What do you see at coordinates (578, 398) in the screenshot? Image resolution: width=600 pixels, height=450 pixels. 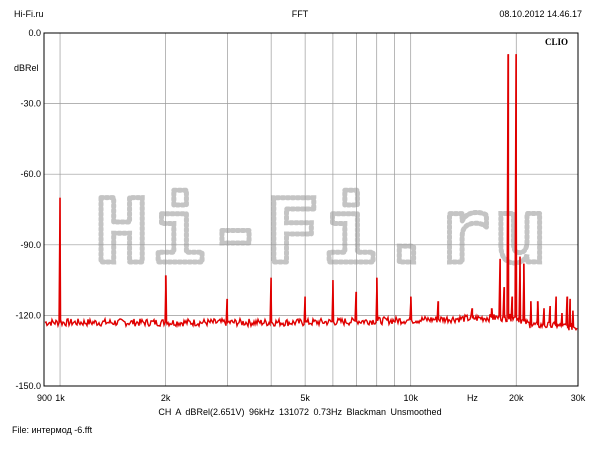 I see `x-tick-label: 30k` at bounding box center [578, 398].